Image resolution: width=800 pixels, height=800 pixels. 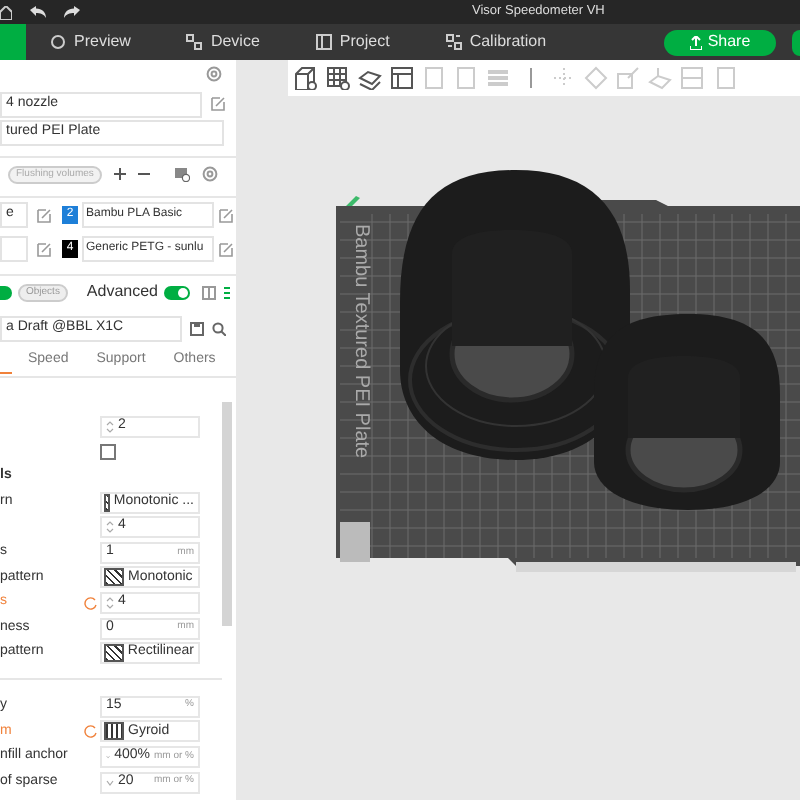 I want to click on caret-icon, so click(x=110, y=782).